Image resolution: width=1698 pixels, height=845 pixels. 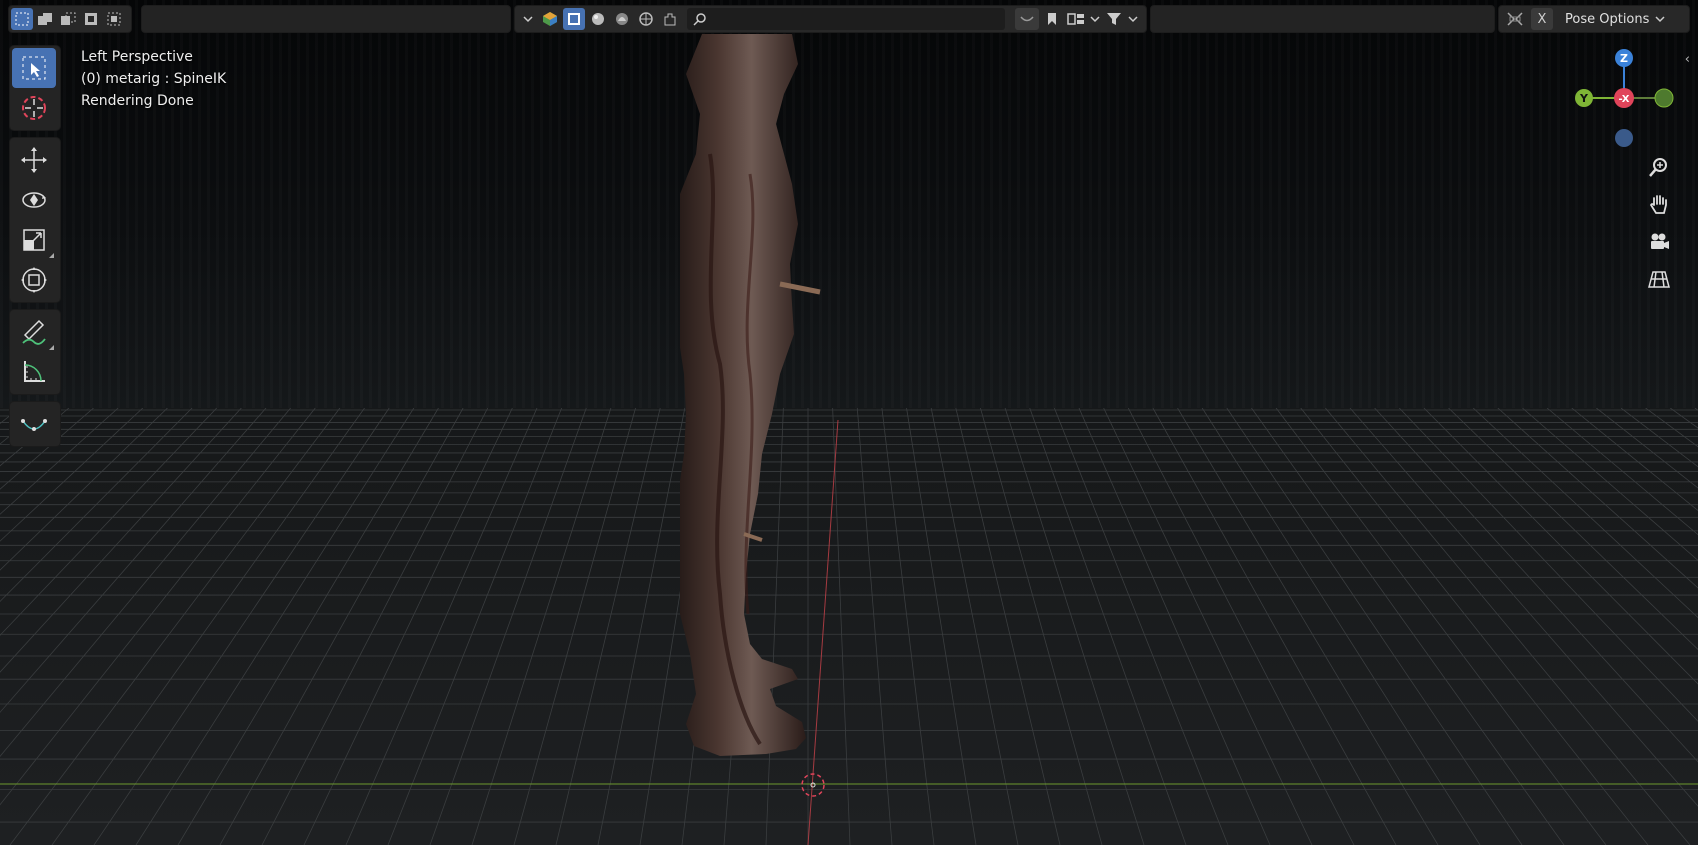 I want to click on header-empty-region, so click(x=326, y=19).